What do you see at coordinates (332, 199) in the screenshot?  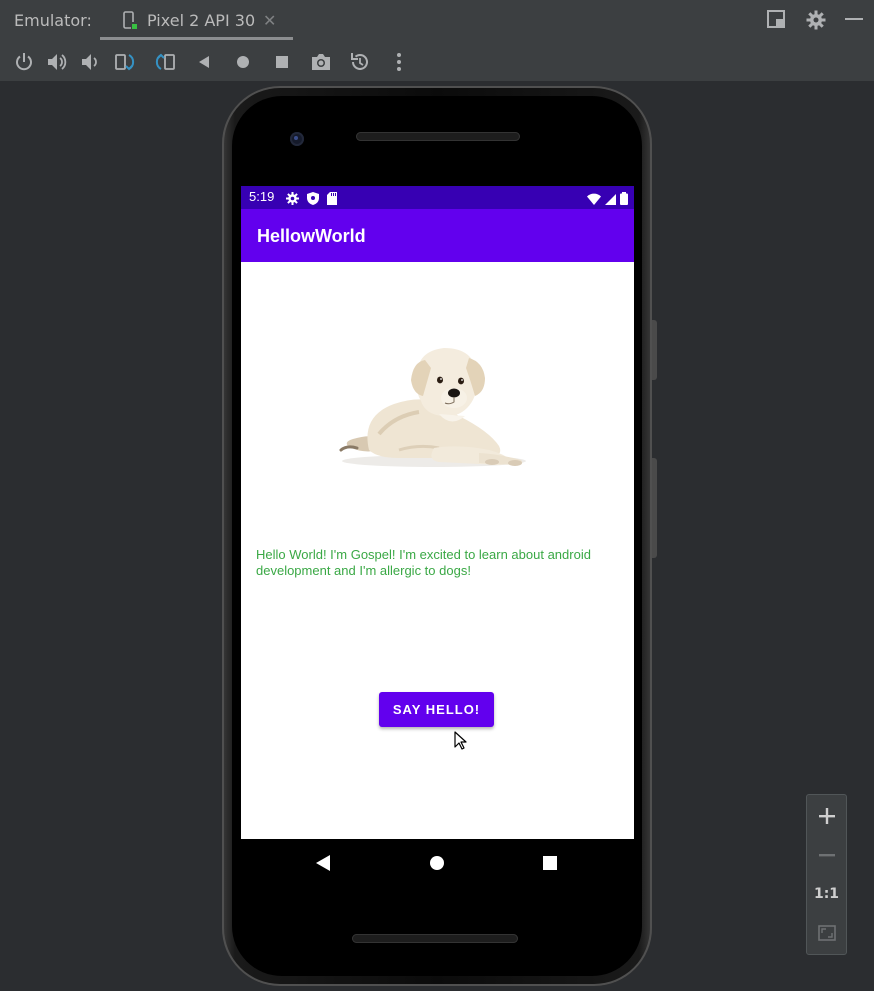 I see `sd-card-icon` at bounding box center [332, 199].